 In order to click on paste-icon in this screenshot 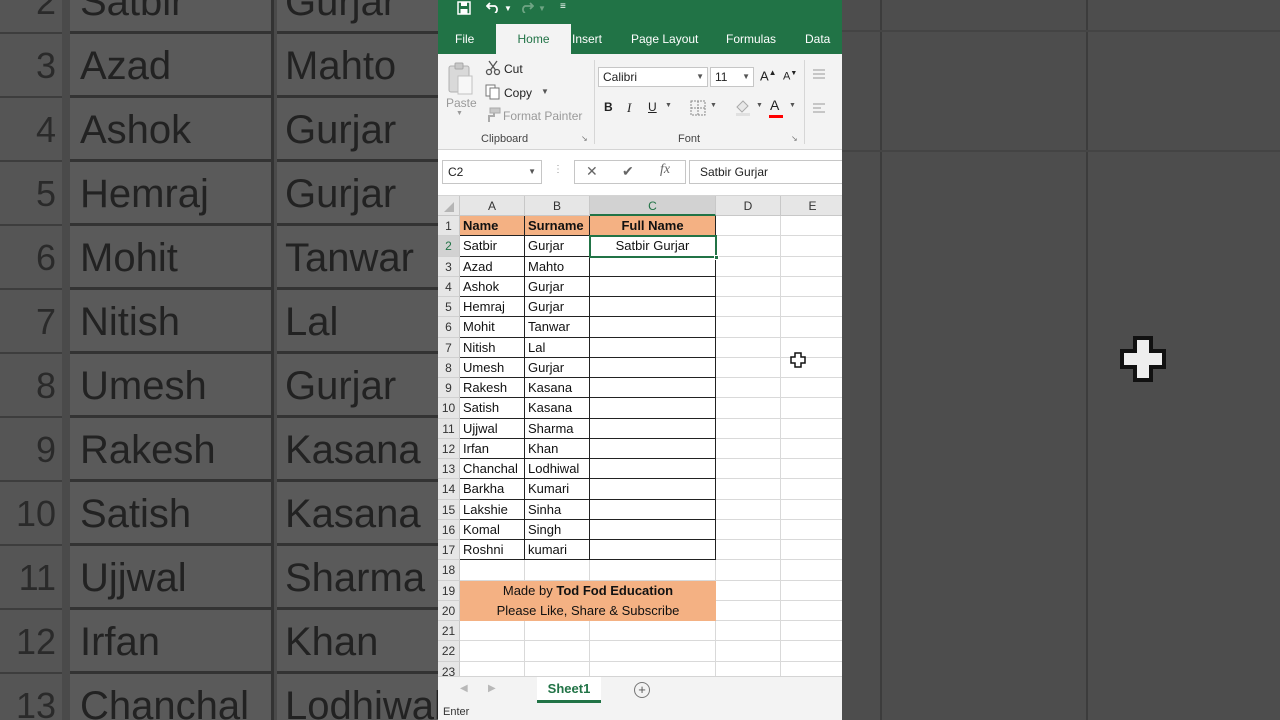, I will do `click(460, 79)`.